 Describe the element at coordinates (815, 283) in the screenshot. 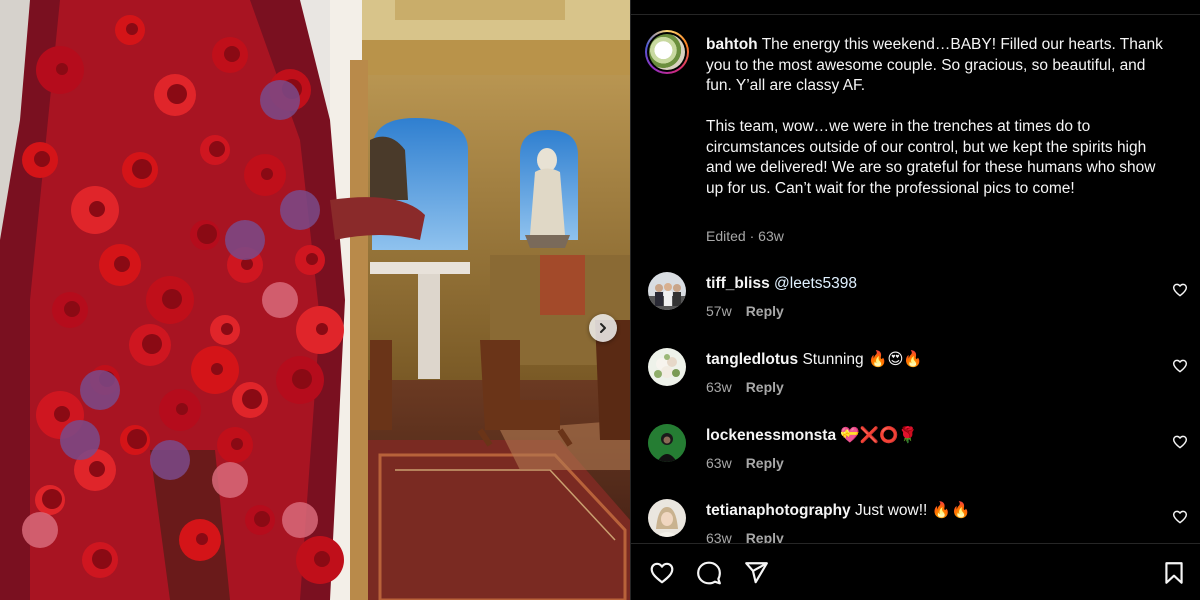

I see `mention-link: @leets5398` at that location.